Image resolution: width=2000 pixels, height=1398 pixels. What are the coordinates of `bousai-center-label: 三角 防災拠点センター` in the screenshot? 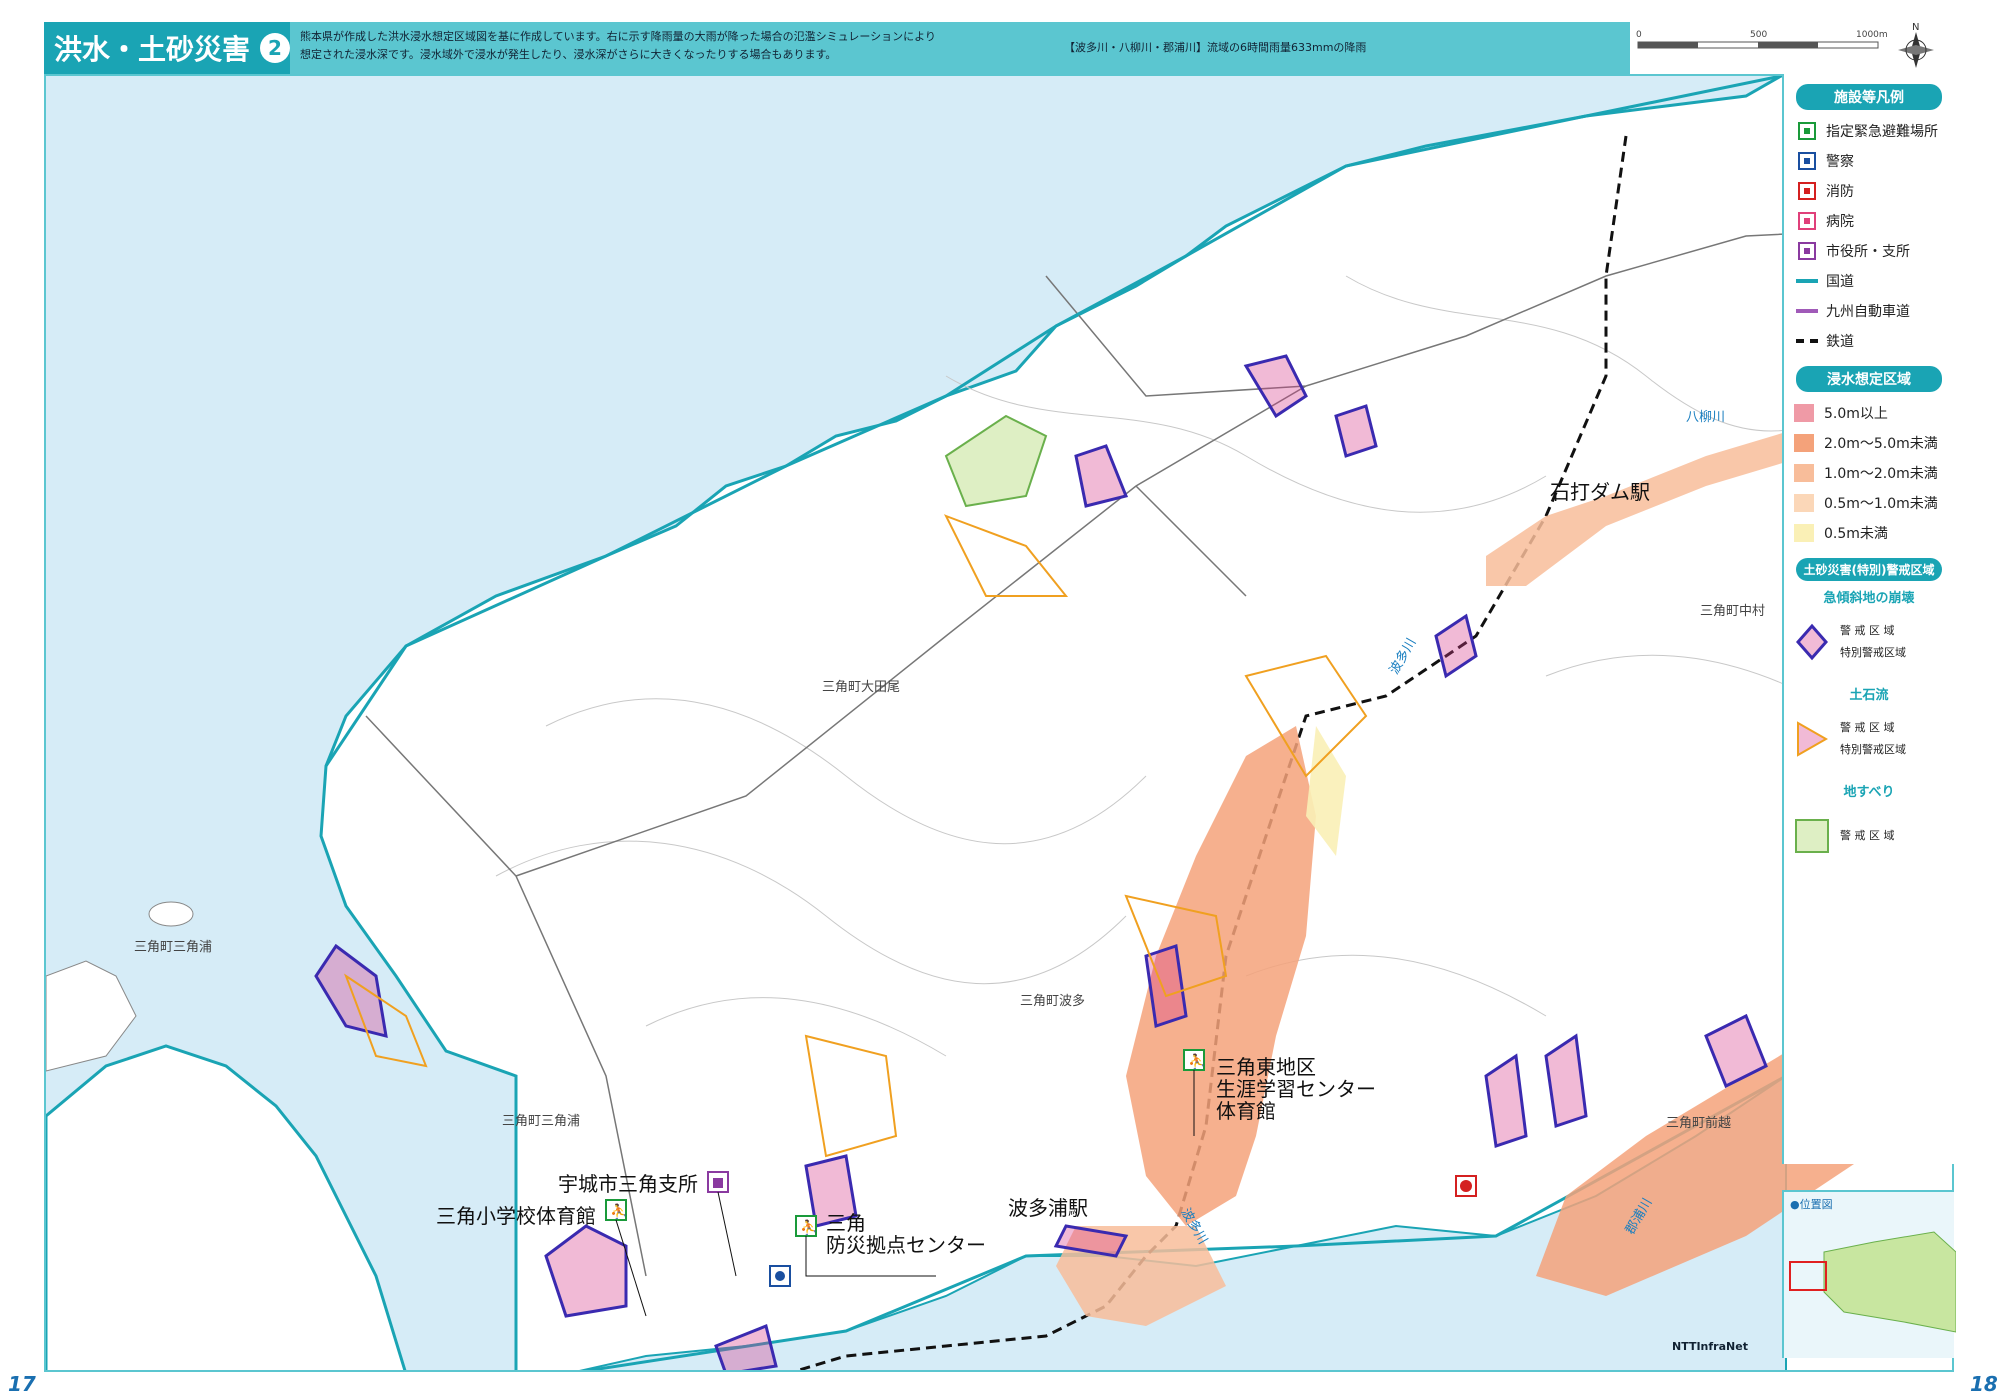 It's located at (906, 1234).